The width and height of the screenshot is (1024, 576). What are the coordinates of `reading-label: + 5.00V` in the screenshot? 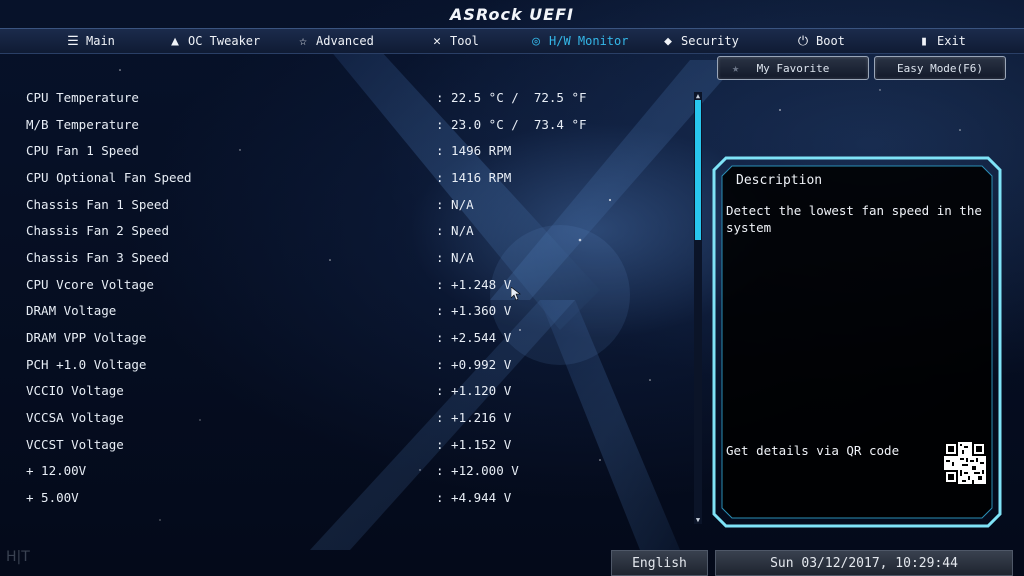 It's located at (52, 497).